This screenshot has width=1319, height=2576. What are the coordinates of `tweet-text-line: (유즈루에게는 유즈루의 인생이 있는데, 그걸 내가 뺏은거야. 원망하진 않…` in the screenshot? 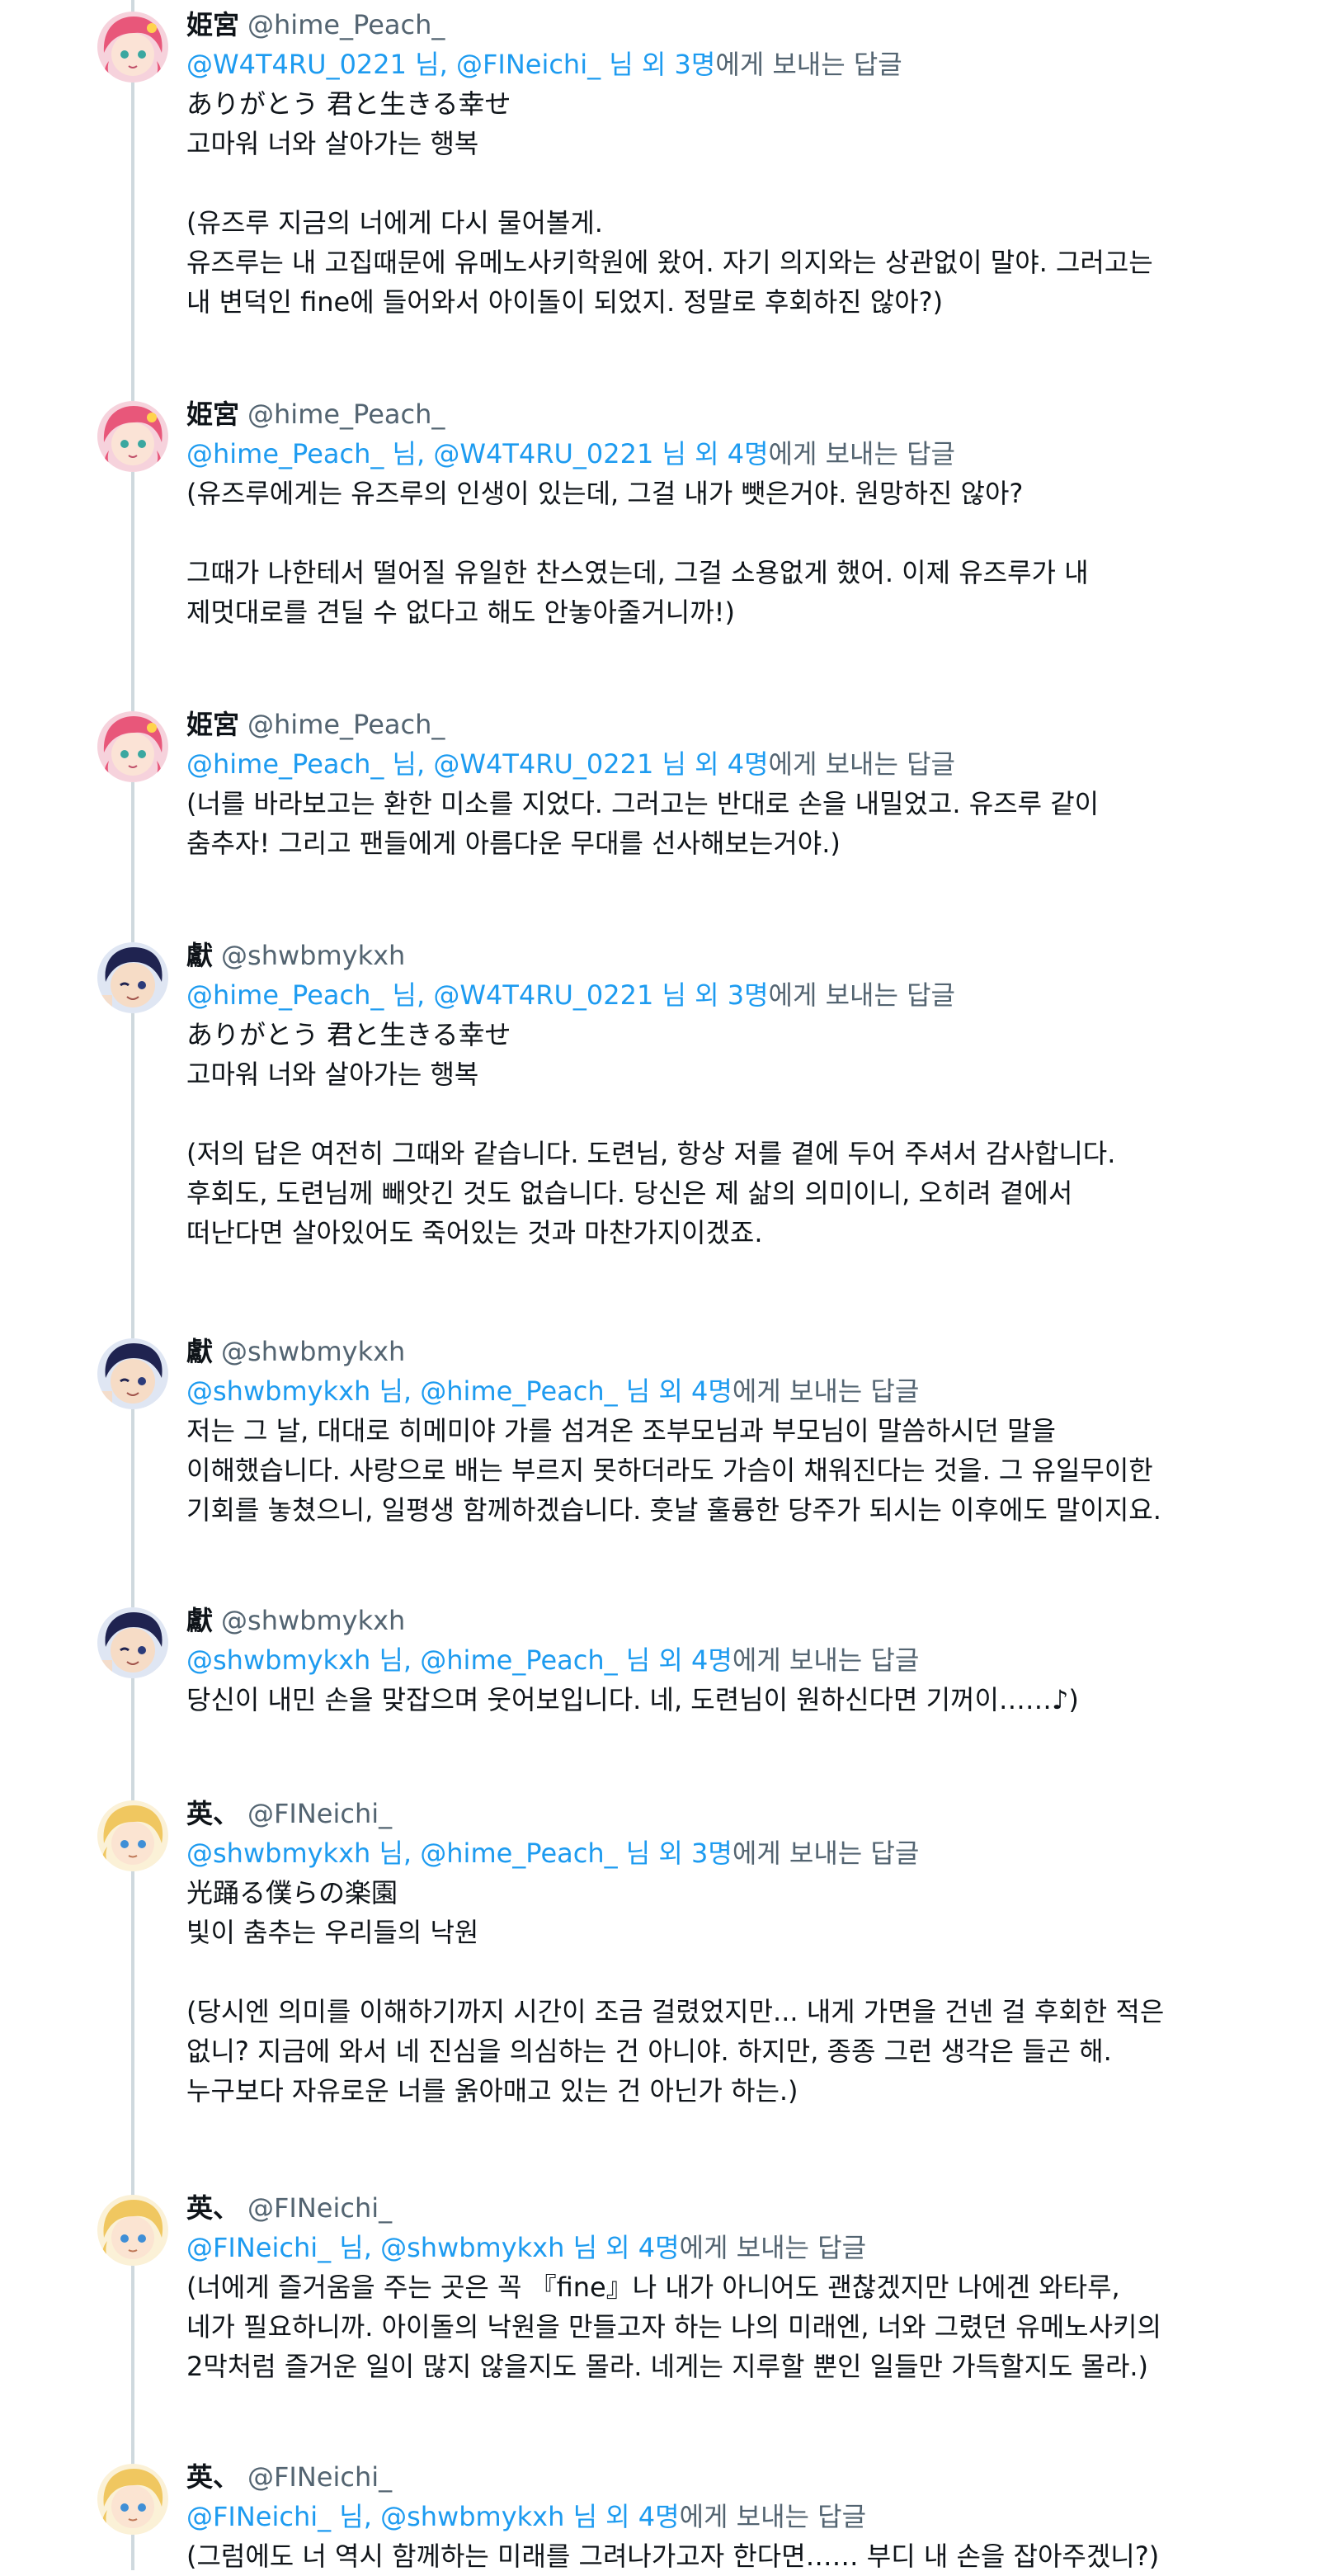 It's located at (605, 494).